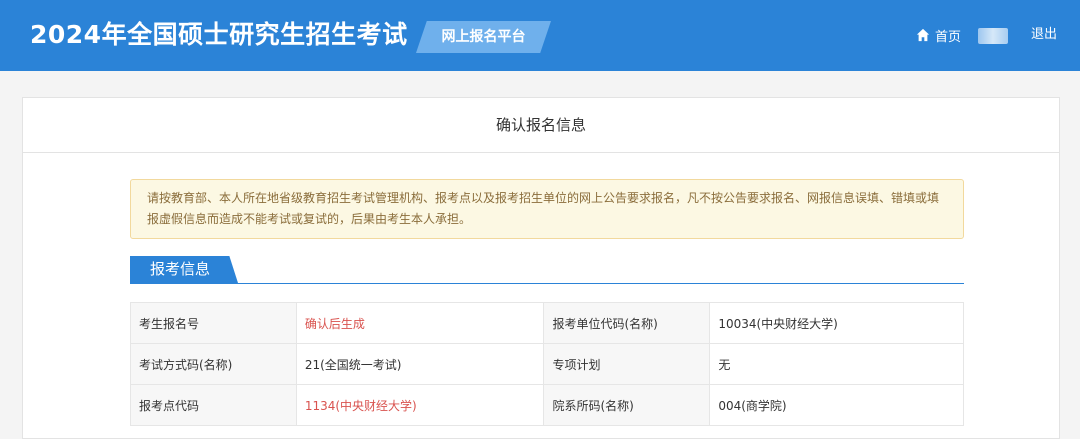 The height and width of the screenshot is (439, 1080). What do you see at coordinates (1044, 35) in the screenshot?
I see `logout-link: 退出` at bounding box center [1044, 35].